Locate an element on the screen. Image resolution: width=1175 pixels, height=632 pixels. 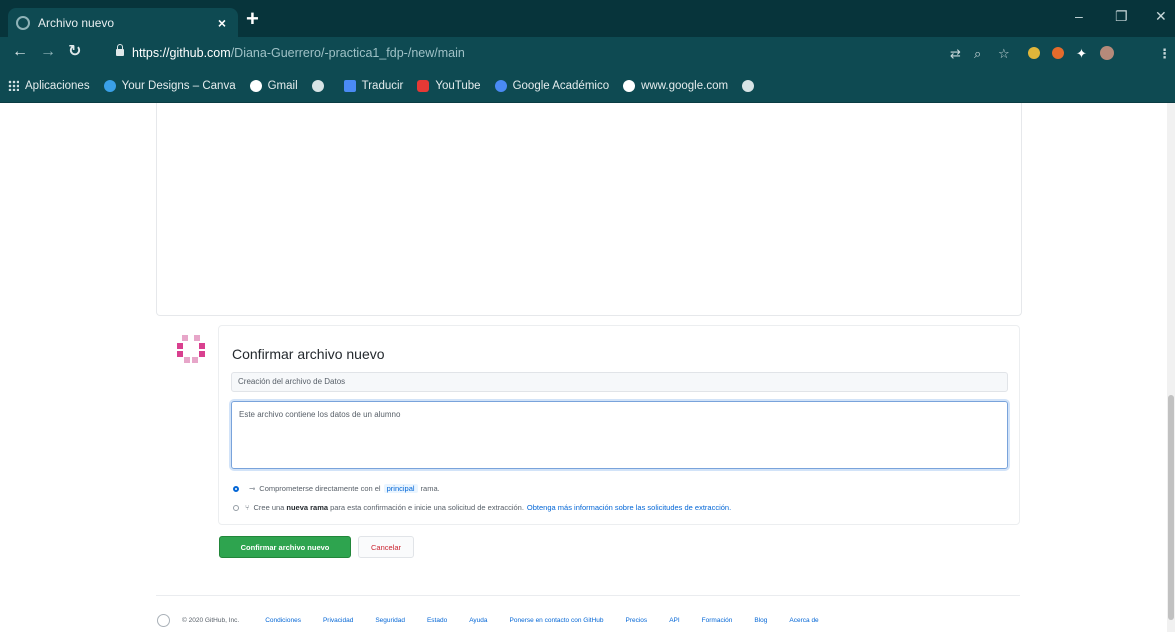
apps-grid-icon is located at coordinates (13, 85).